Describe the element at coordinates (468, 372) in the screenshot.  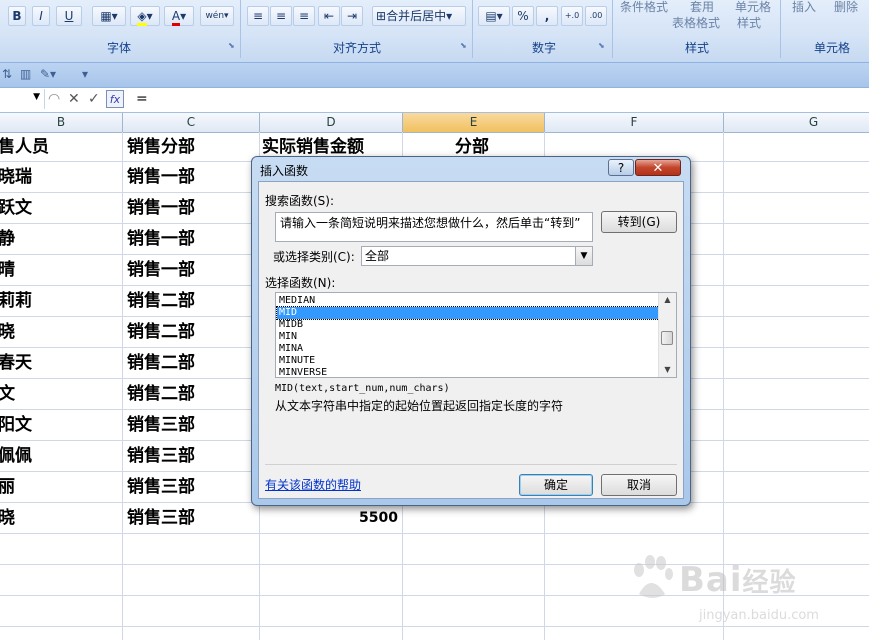
I see `list-item: MINVERSE` at that location.